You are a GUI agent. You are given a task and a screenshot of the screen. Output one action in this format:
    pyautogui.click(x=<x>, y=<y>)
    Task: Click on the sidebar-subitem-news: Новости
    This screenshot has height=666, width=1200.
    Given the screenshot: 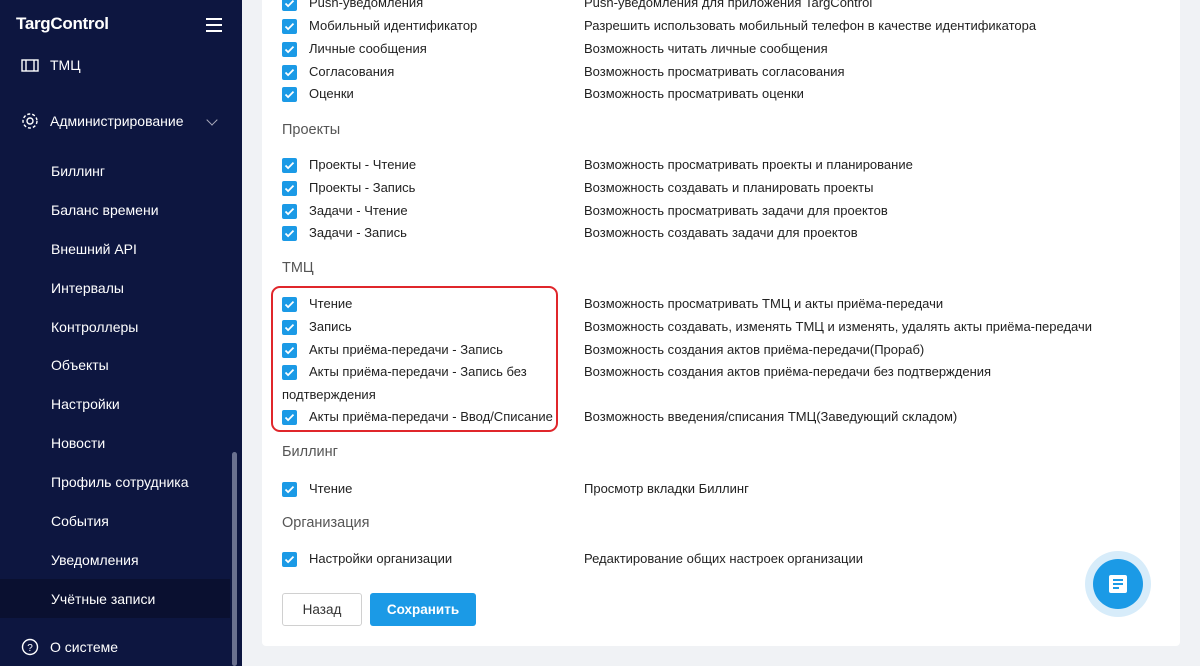 What is the action you would take?
    pyautogui.click(x=115, y=442)
    